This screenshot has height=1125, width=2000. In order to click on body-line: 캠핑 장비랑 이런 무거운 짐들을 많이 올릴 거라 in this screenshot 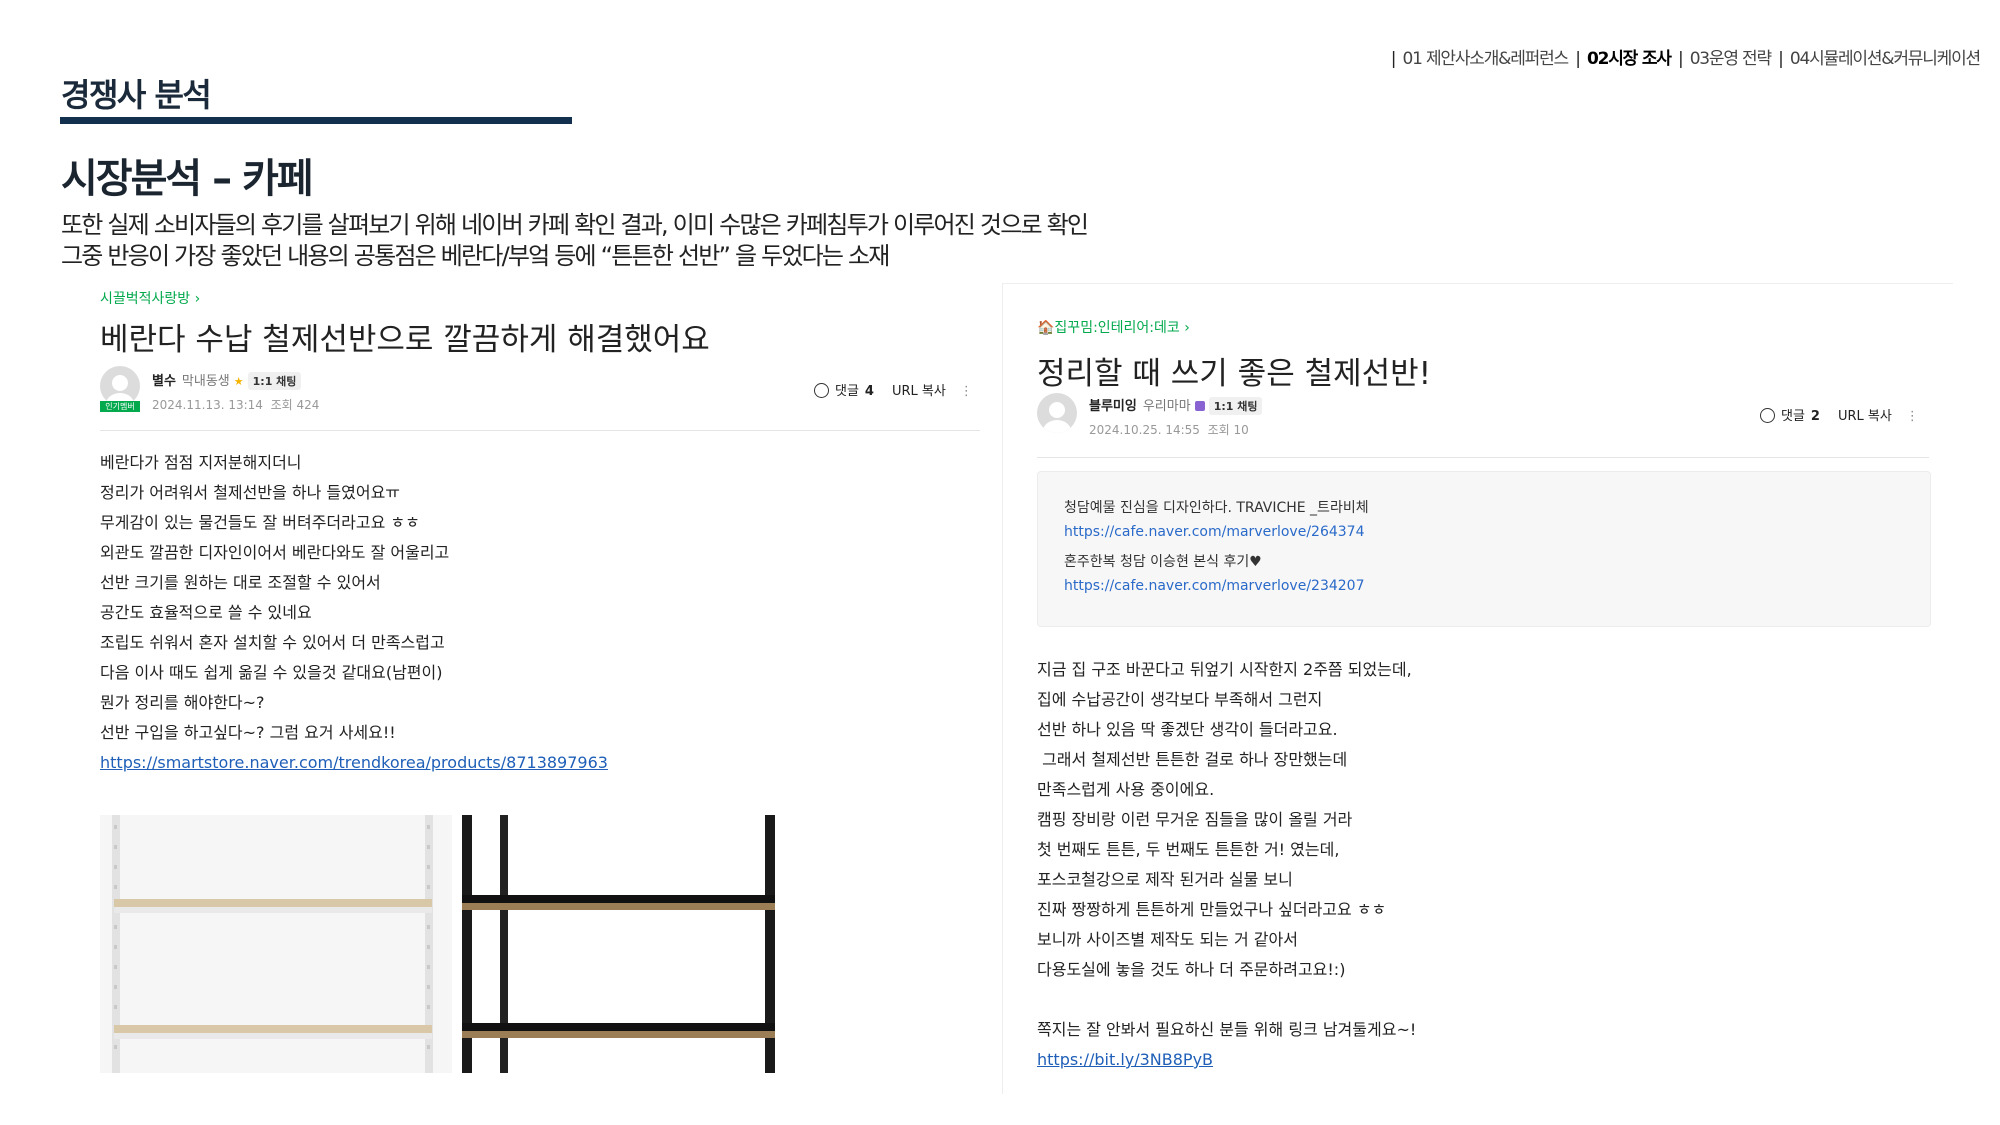, I will do `click(1195, 819)`.